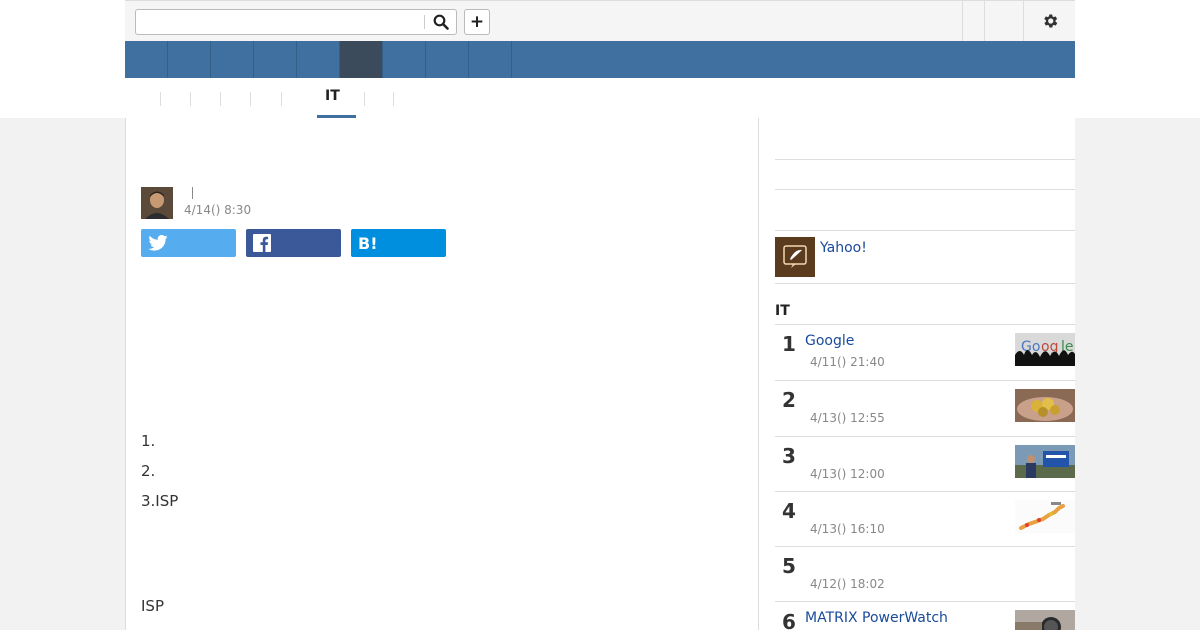 Image resolution: width=1200 pixels, height=630 pixels. I want to click on japan-map-thumbnail-icon, so click(1045, 516).